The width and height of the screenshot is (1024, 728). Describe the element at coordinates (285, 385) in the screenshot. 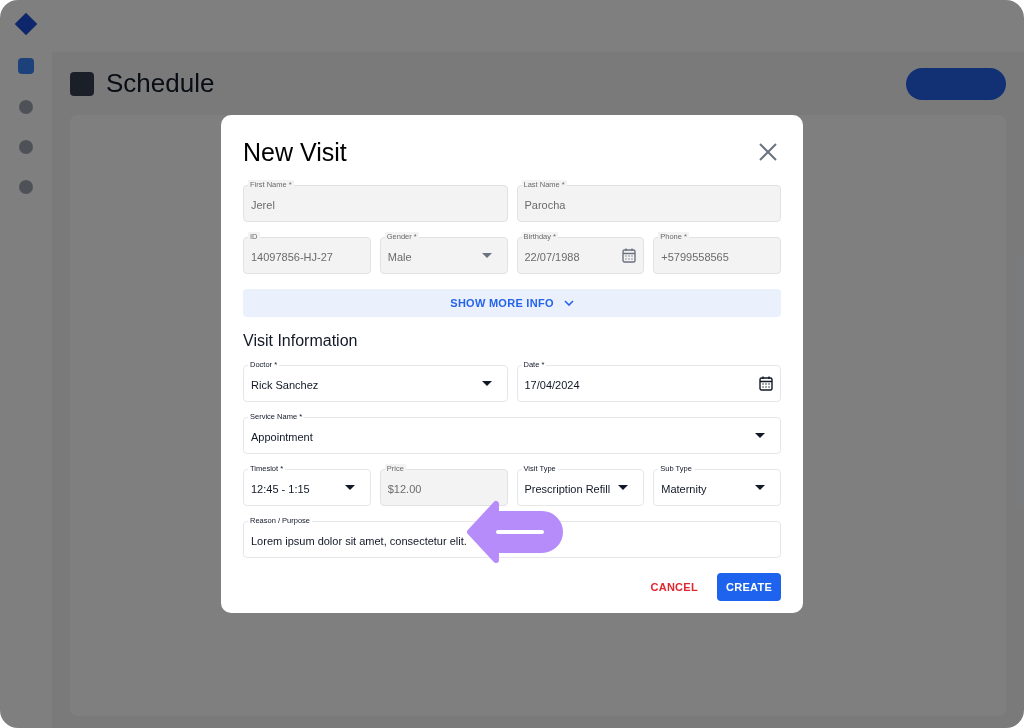

I see `field-value: Rick Sanchez` at that location.